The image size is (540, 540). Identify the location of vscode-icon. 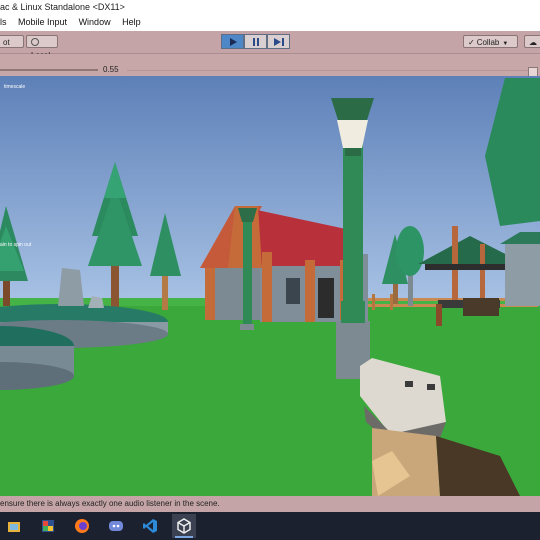
(150, 526).